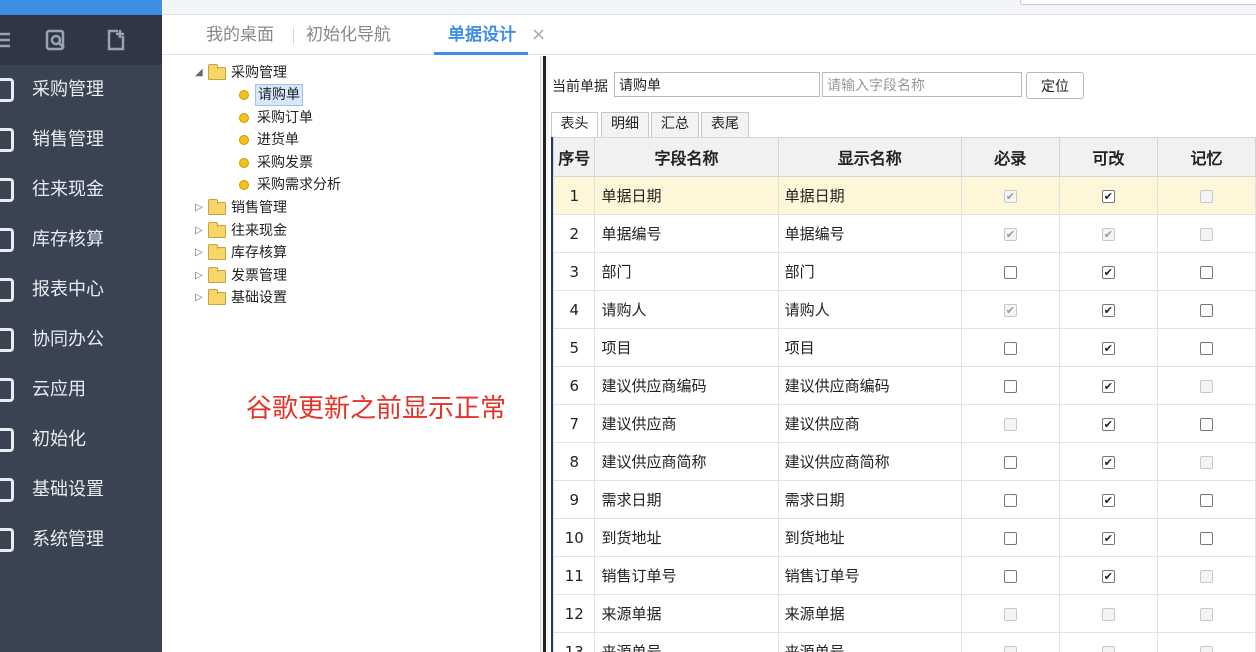  Describe the element at coordinates (240, 35) in the screenshot. I see `tab-desktop: 我的桌面` at that location.